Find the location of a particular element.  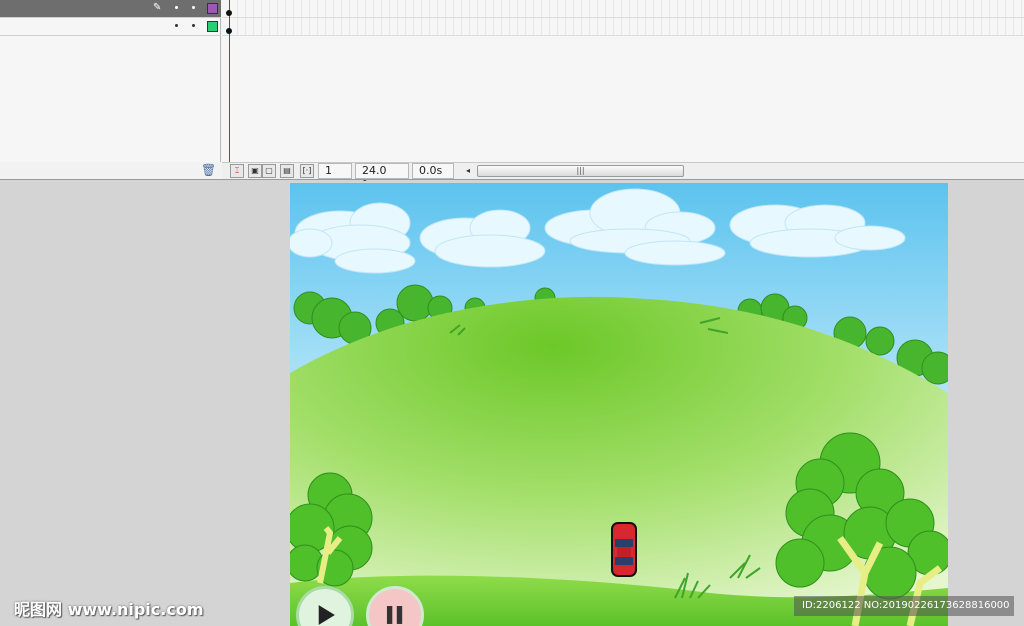

playhead is located at coordinates (229, 89).